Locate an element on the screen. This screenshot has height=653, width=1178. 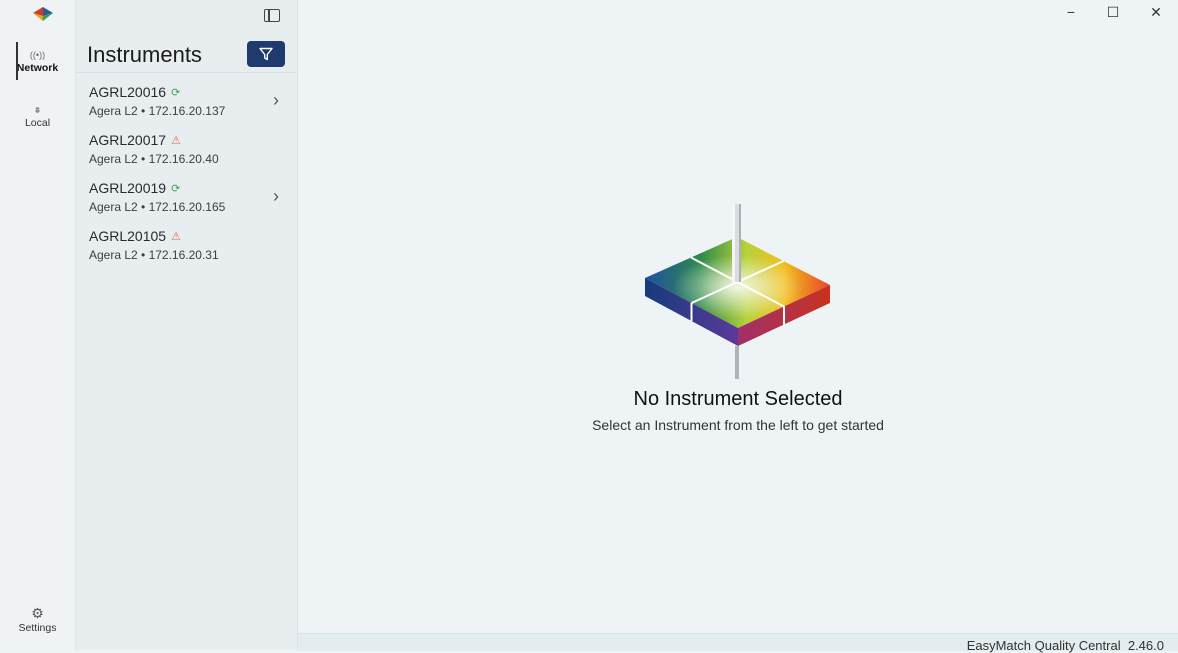
network-icon: ((•)) is located at coordinates (37, 55).